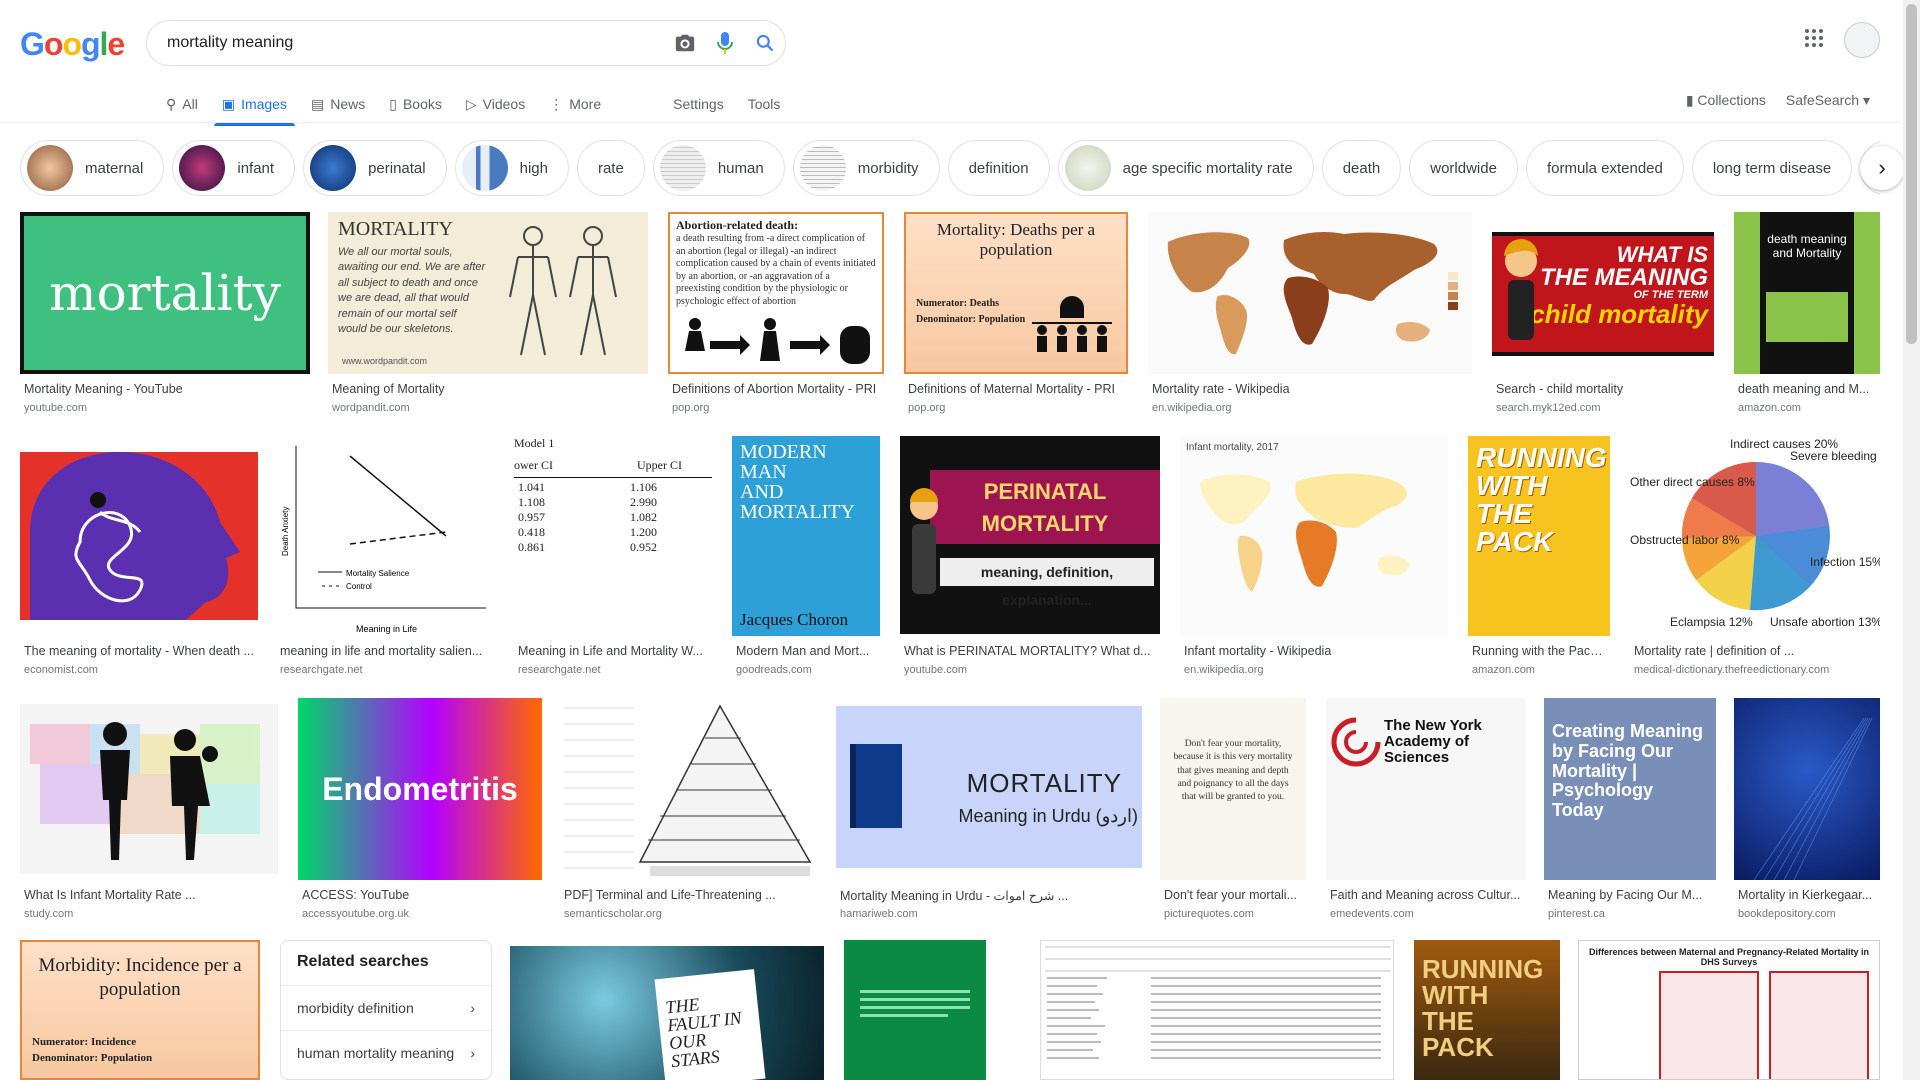 The height and width of the screenshot is (1080, 1920). I want to click on tab-videos: ▷ Videos, so click(495, 104).